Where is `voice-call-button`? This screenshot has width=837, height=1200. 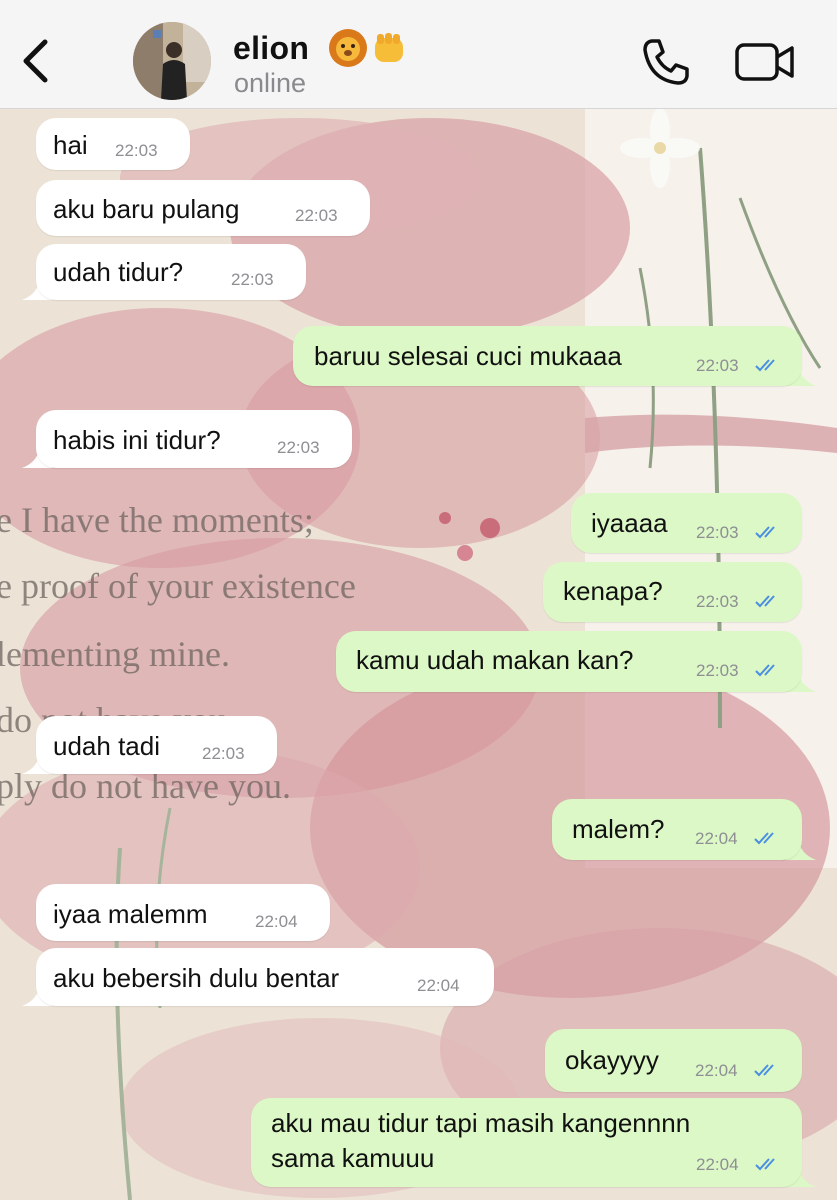
voice-call-button is located at coordinates (666, 62).